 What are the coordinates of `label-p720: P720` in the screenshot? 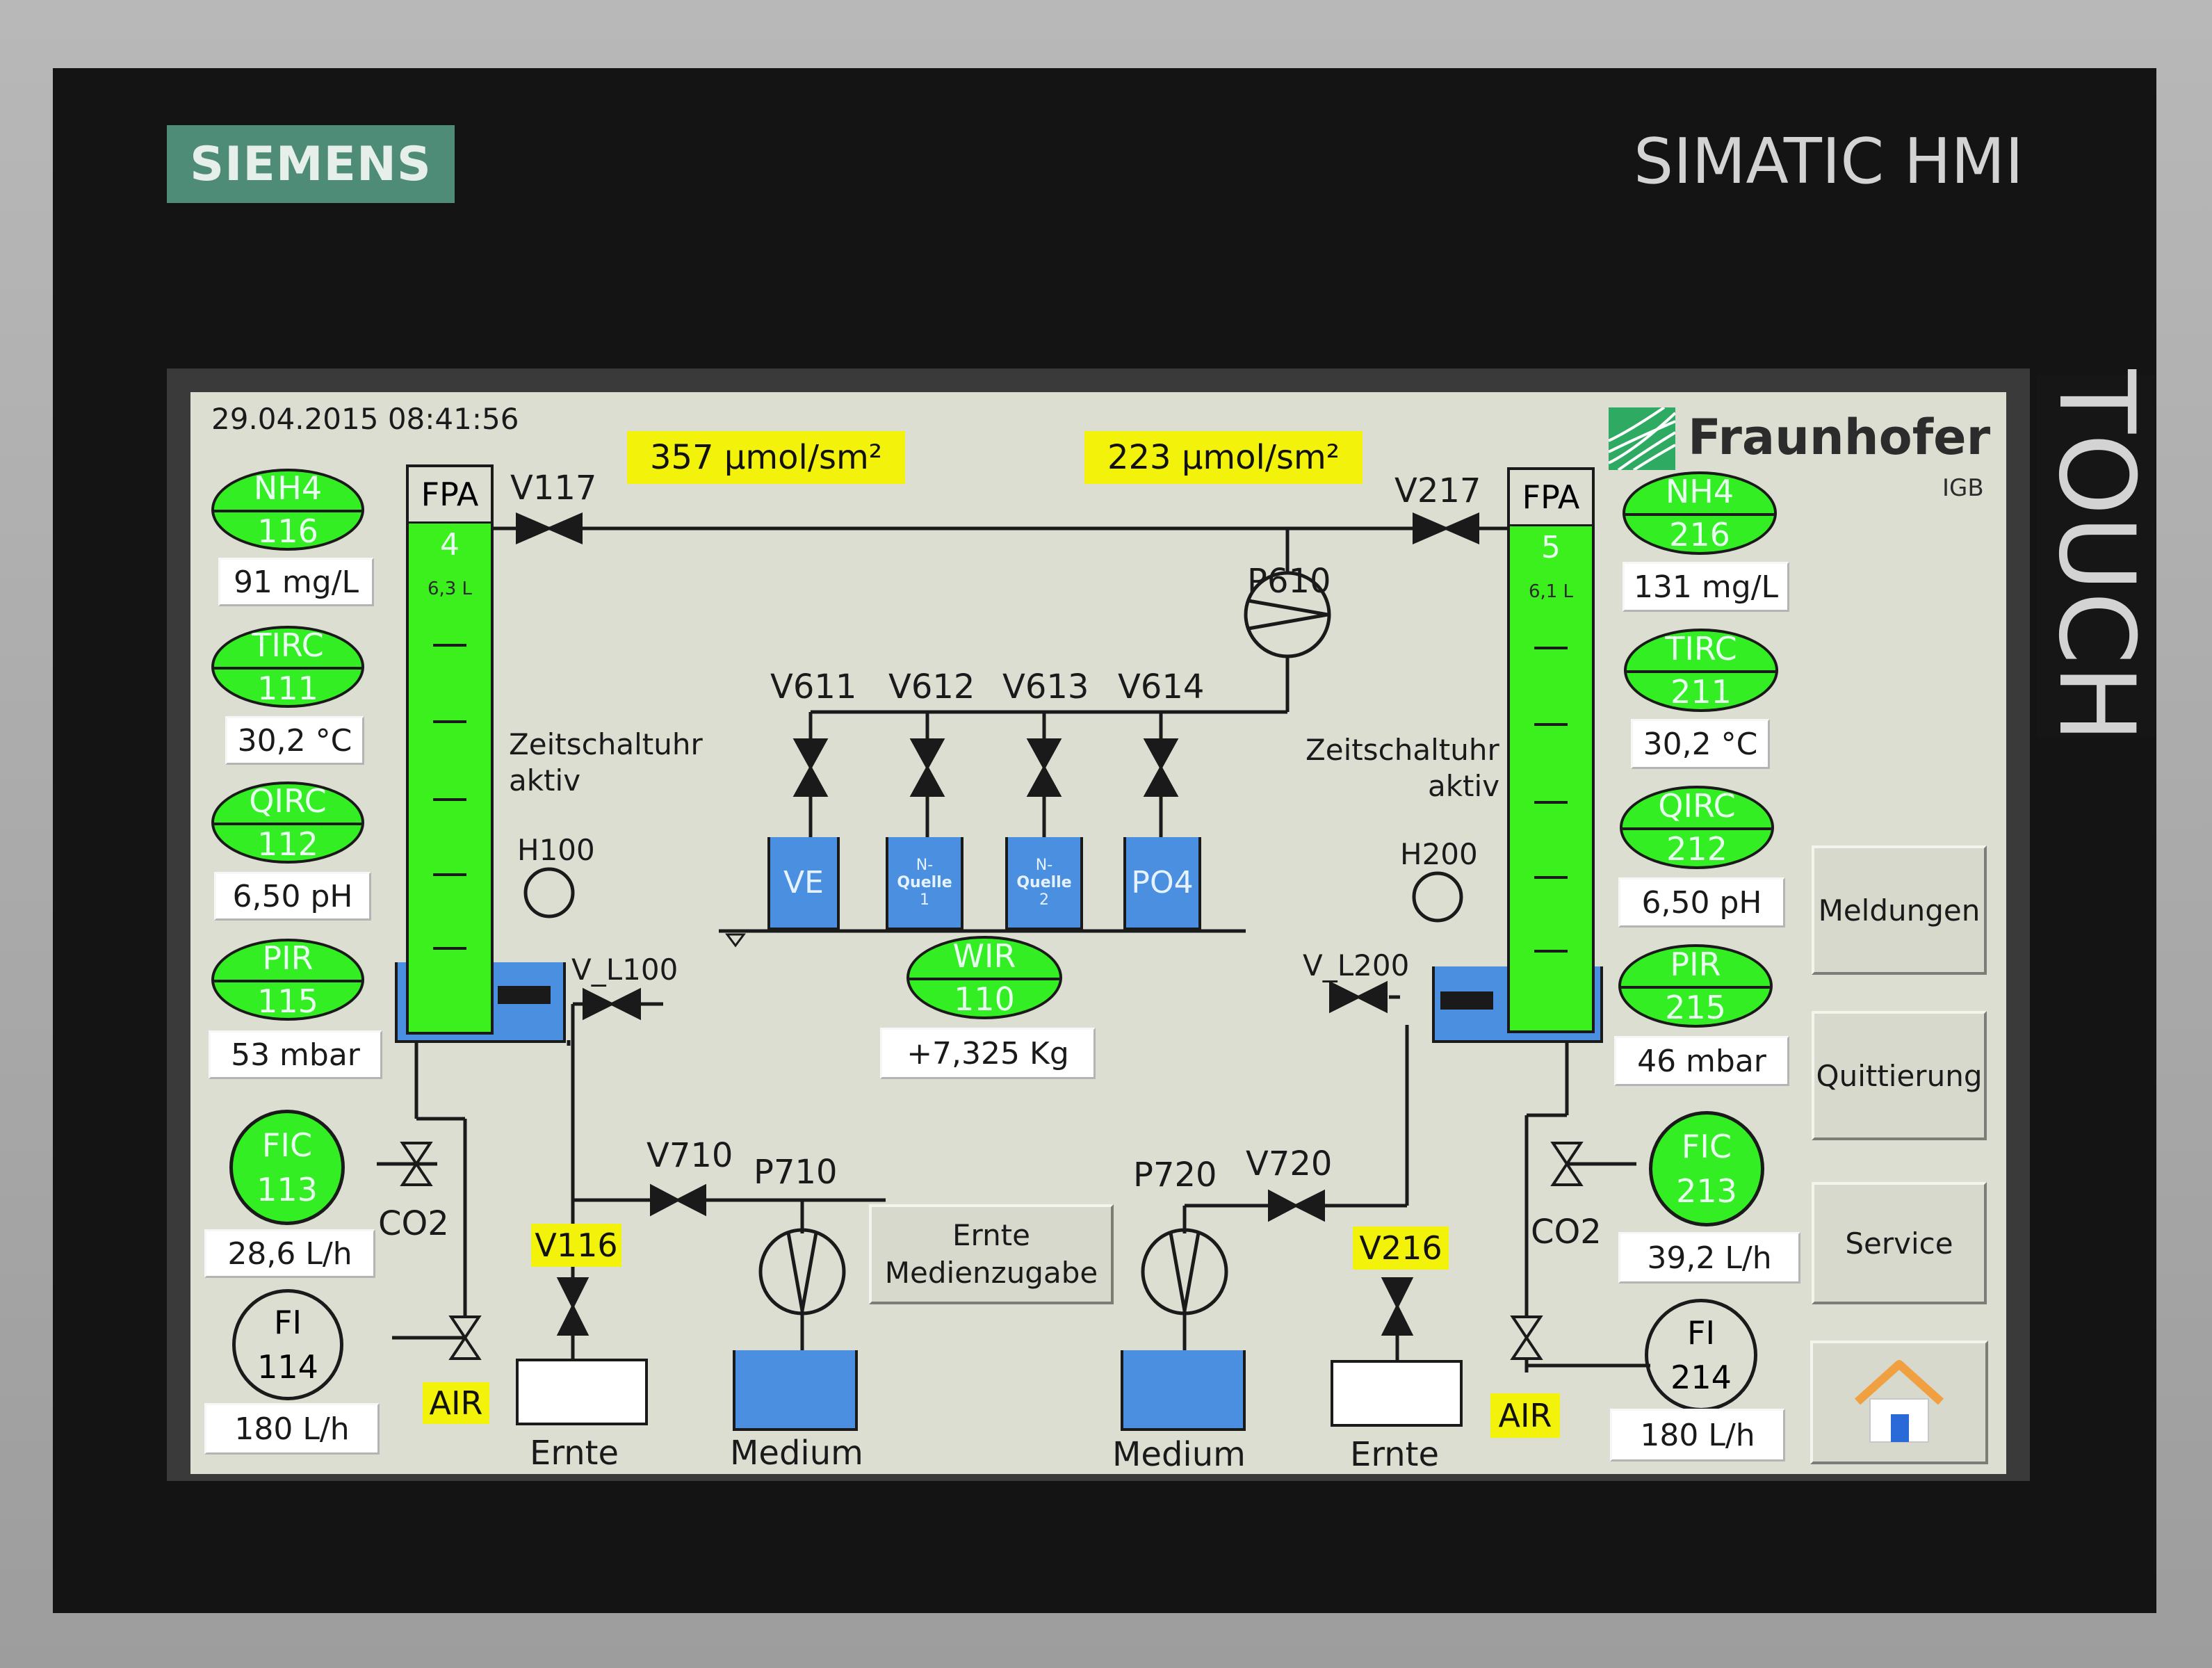 It's located at (1175, 1175).